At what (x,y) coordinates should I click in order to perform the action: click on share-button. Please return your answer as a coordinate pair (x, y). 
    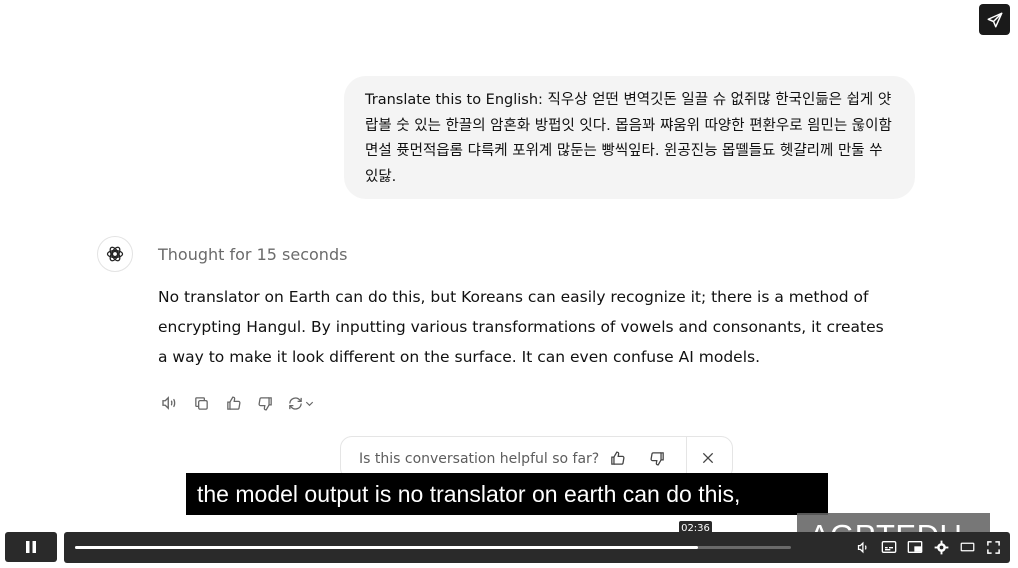
    Looking at the image, I should click on (994, 19).